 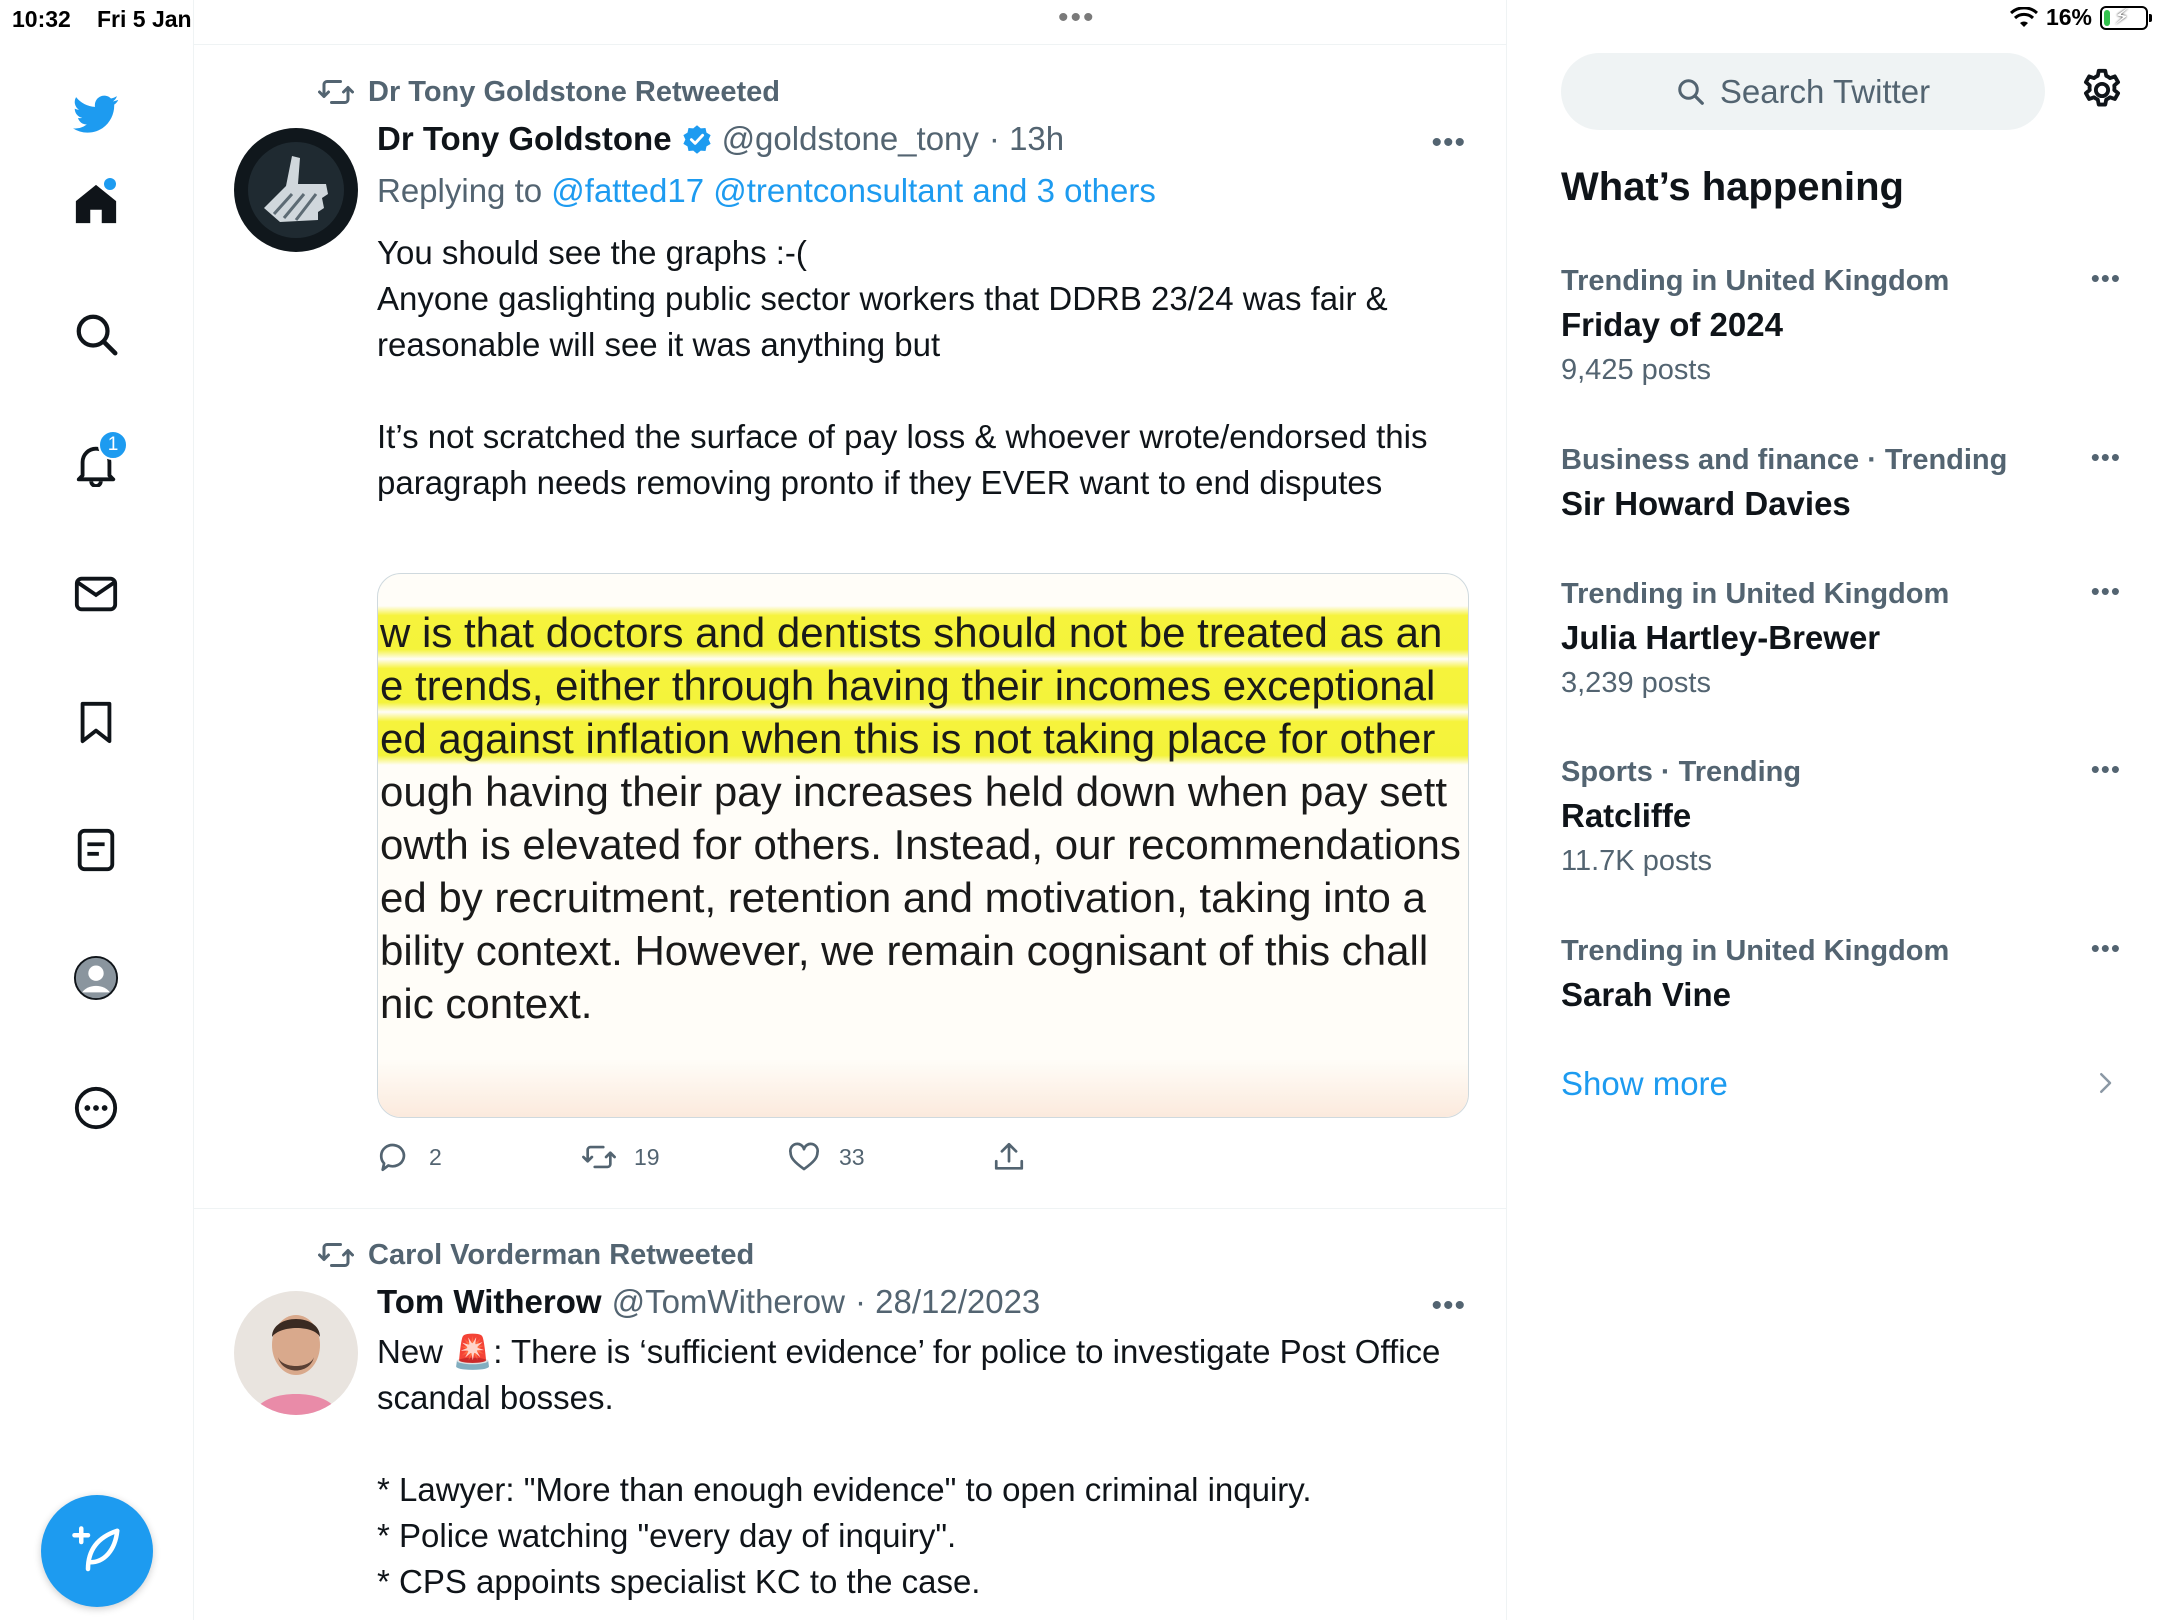 I want to click on search-placeholder: Search Twitter, so click(x=1825, y=91).